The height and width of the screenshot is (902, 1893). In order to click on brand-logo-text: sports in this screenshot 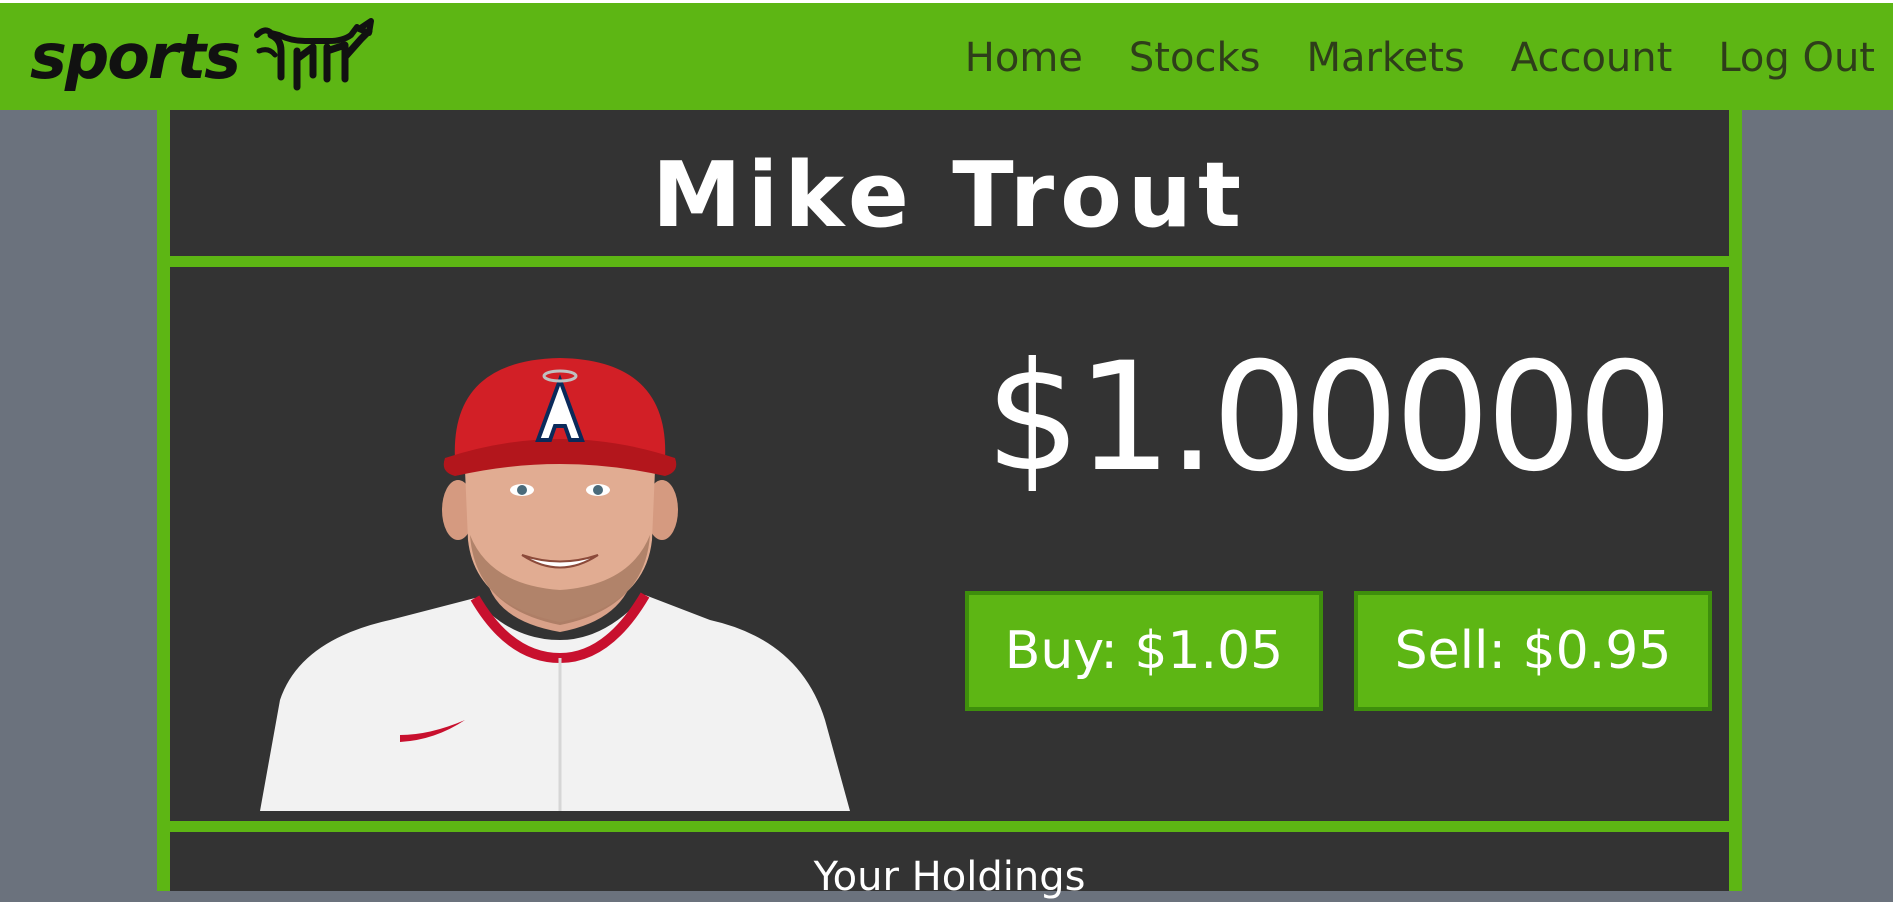, I will do `click(135, 56)`.